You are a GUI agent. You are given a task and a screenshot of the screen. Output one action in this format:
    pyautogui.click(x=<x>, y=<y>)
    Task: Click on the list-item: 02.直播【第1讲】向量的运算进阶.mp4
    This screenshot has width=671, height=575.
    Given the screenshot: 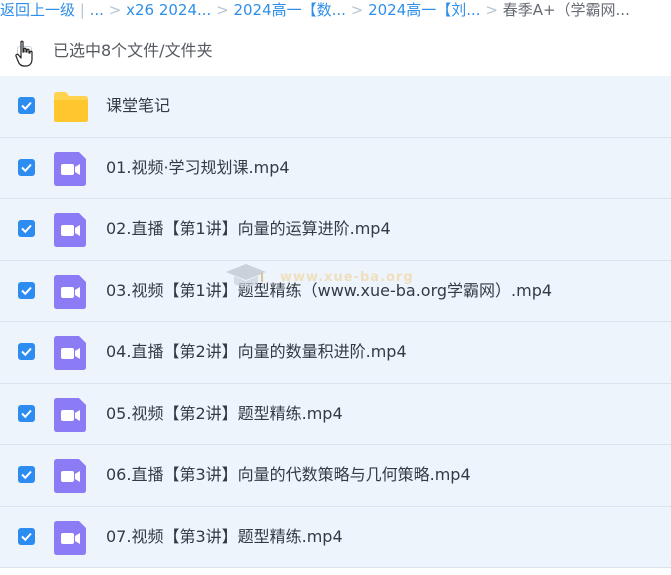 What is the action you would take?
    pyautogui.click(x=335, y=230)
    